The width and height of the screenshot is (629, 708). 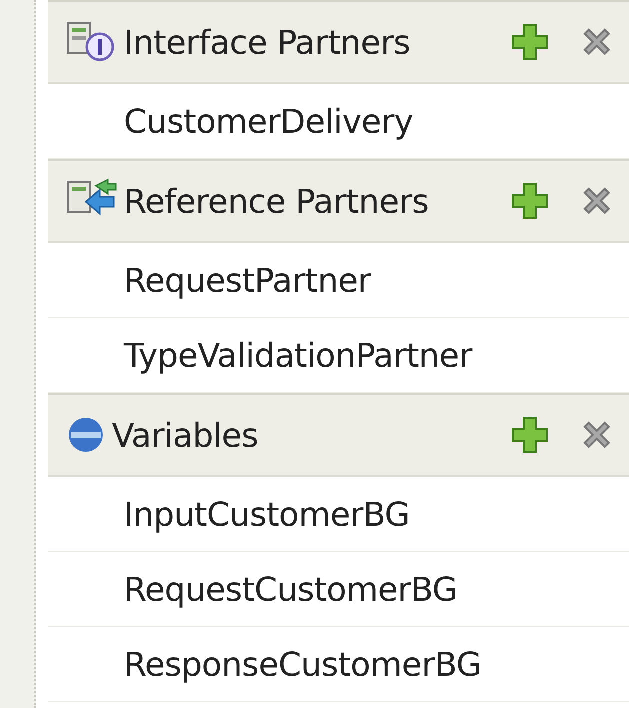 What do you see at coordinates (338, 514) in the screenshot?
I see `list-item: InputCustomerBG` at bounding box center [338, 514].